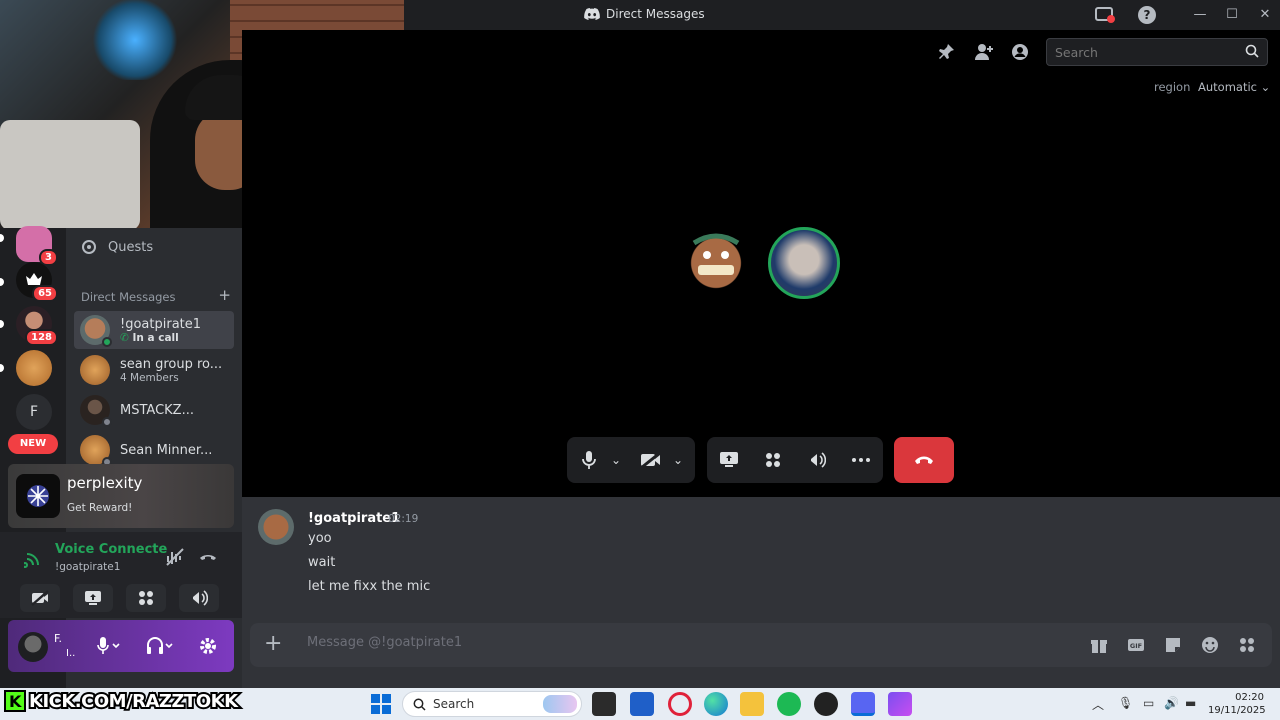 The width and height of the screenshot is (1280, 720). I want to click on start-button, so click(381, 706).